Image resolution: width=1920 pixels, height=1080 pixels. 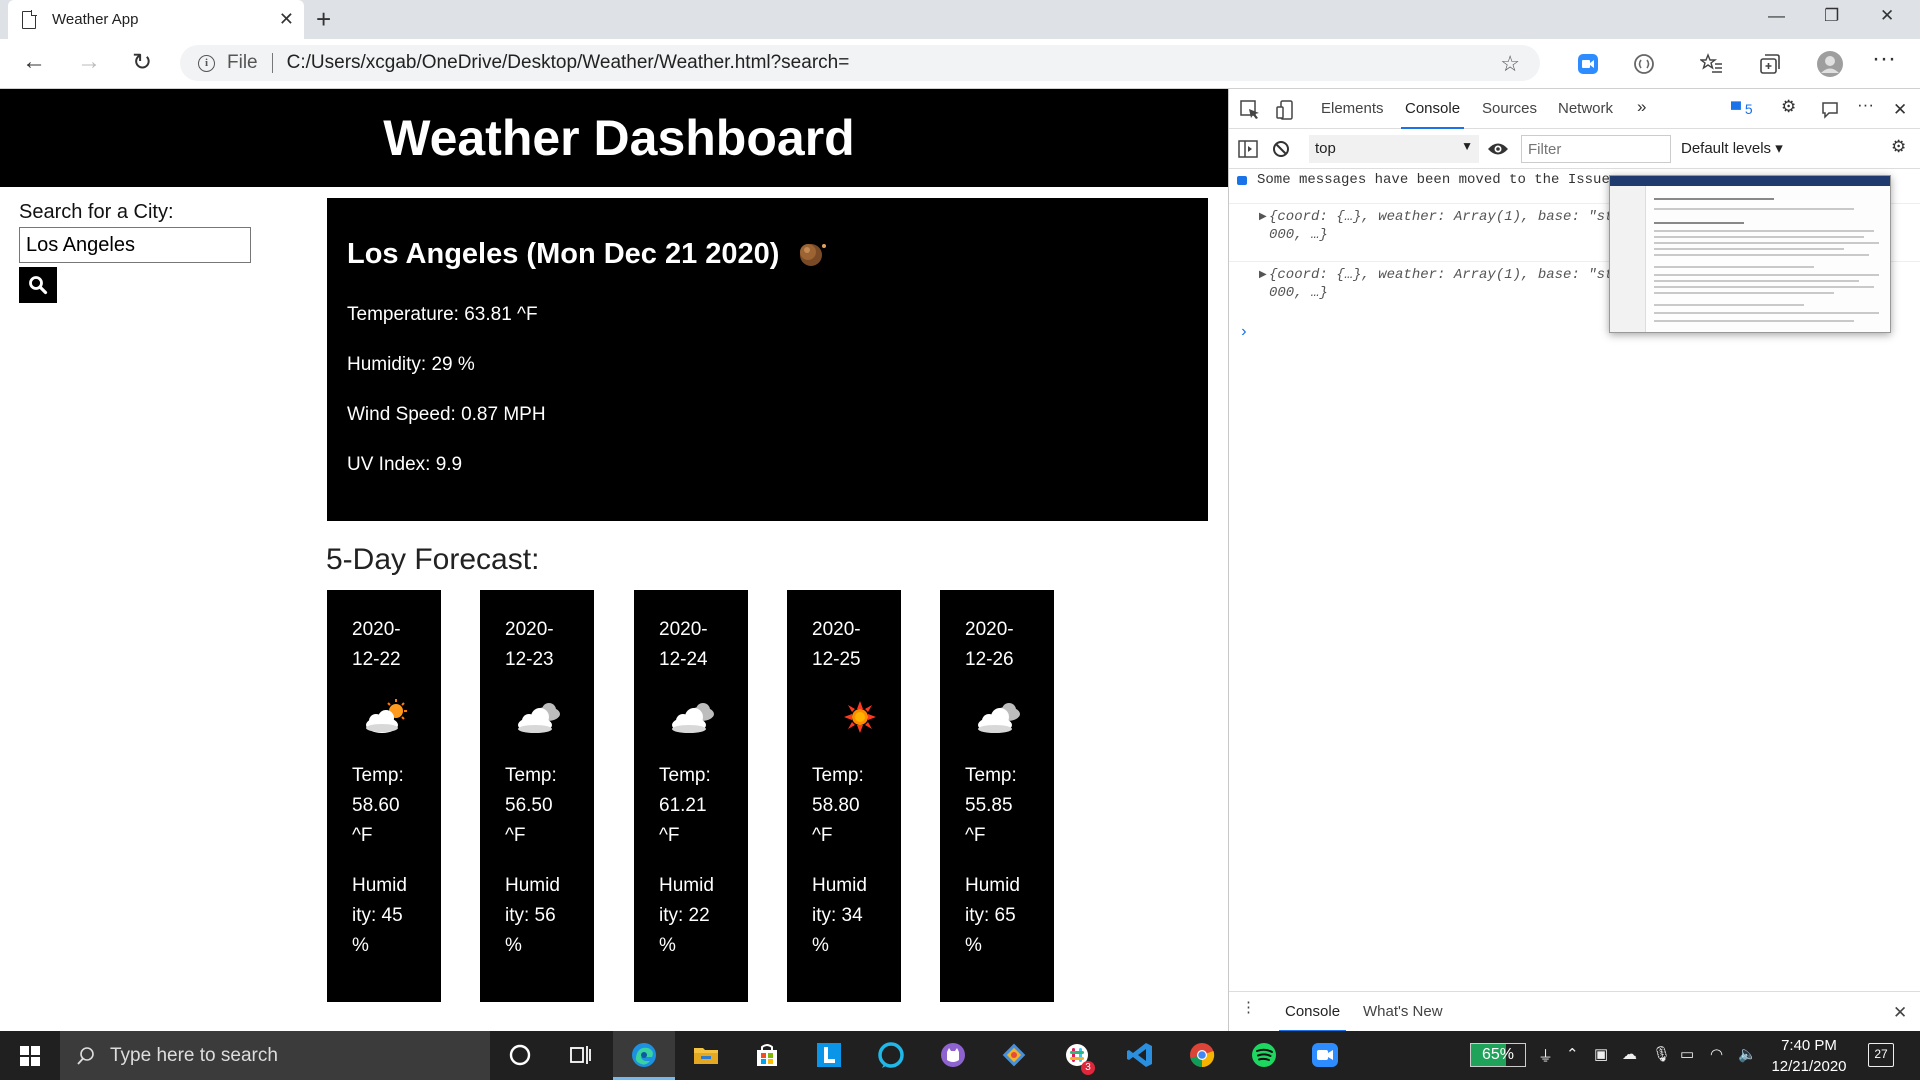 What do you see at coordinates (95, 19) in the screenshot?
I see `tab-title: Weather App` at bounding box center [95, 19].